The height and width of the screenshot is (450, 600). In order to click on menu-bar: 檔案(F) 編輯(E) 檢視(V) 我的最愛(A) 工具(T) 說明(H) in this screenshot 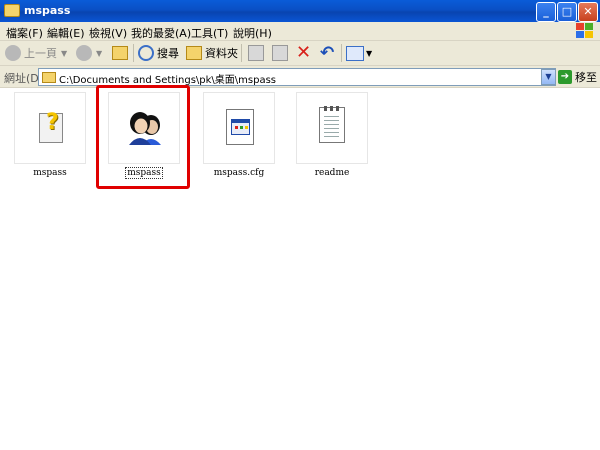, I will do `click(300, 31)`.